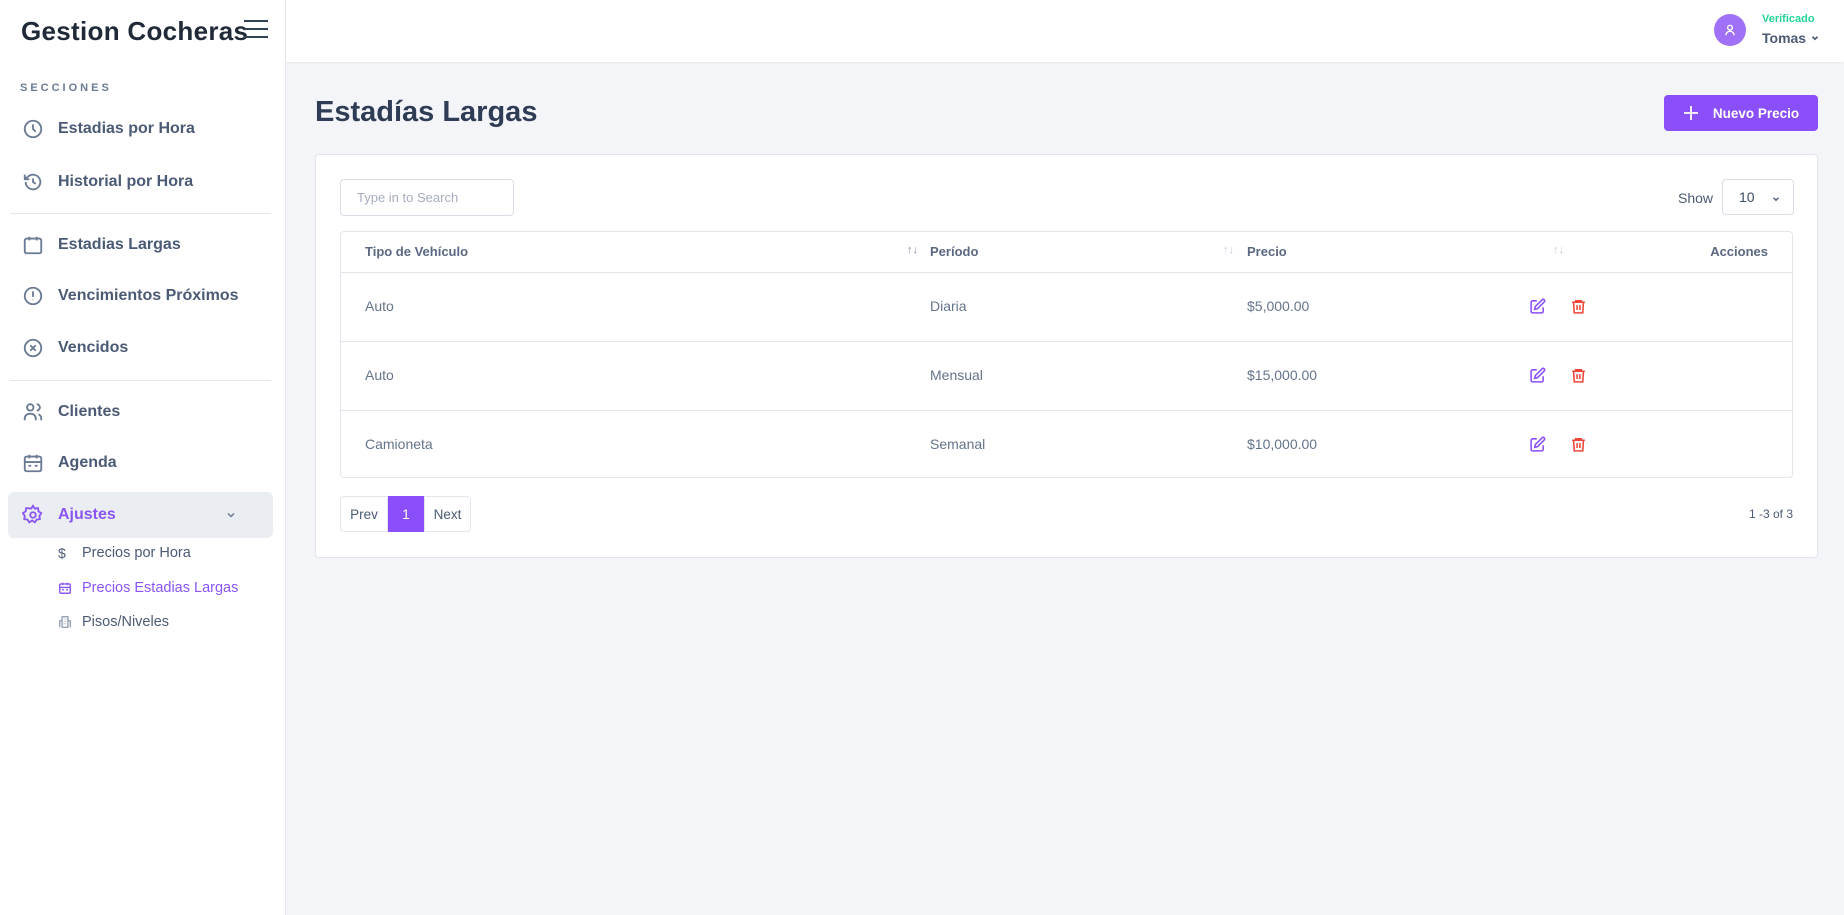  I want to click on table-row: Camioneta Semanal $10,000.00, so click(1066, 444).